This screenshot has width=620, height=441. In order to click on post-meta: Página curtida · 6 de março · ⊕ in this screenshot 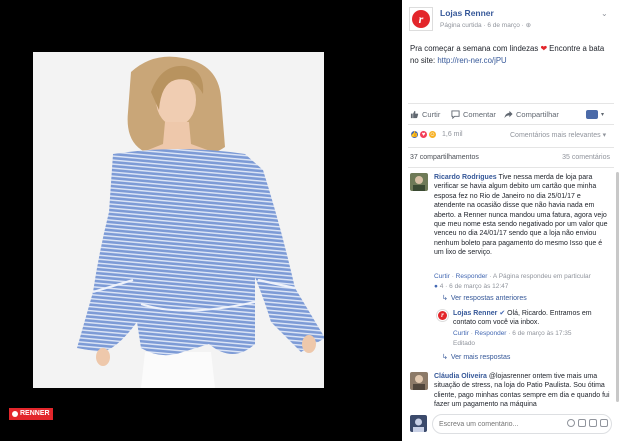, I will do `click(485, 25)`.